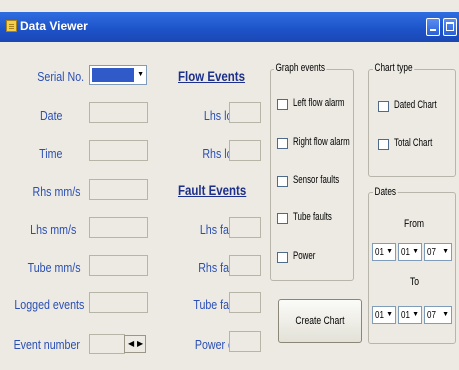  What do you see at coordinates (135, 344) in the screenshot?
I see `event-number-spinner: ◀ ▶` at bounding box center [135, 344].